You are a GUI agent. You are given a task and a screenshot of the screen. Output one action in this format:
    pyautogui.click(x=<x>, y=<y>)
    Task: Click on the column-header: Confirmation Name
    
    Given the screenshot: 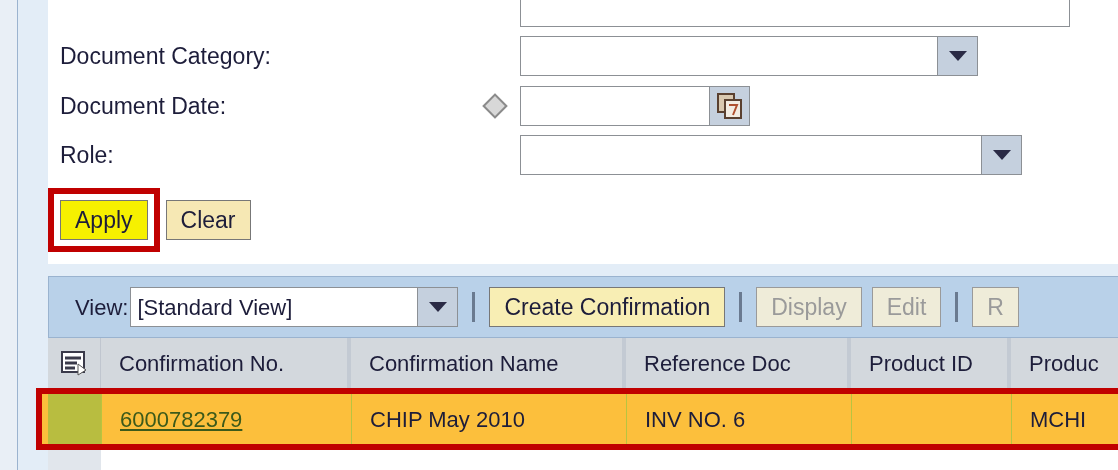 What is the action you would take?
    pyautogui.click(x=488, y=363)
    